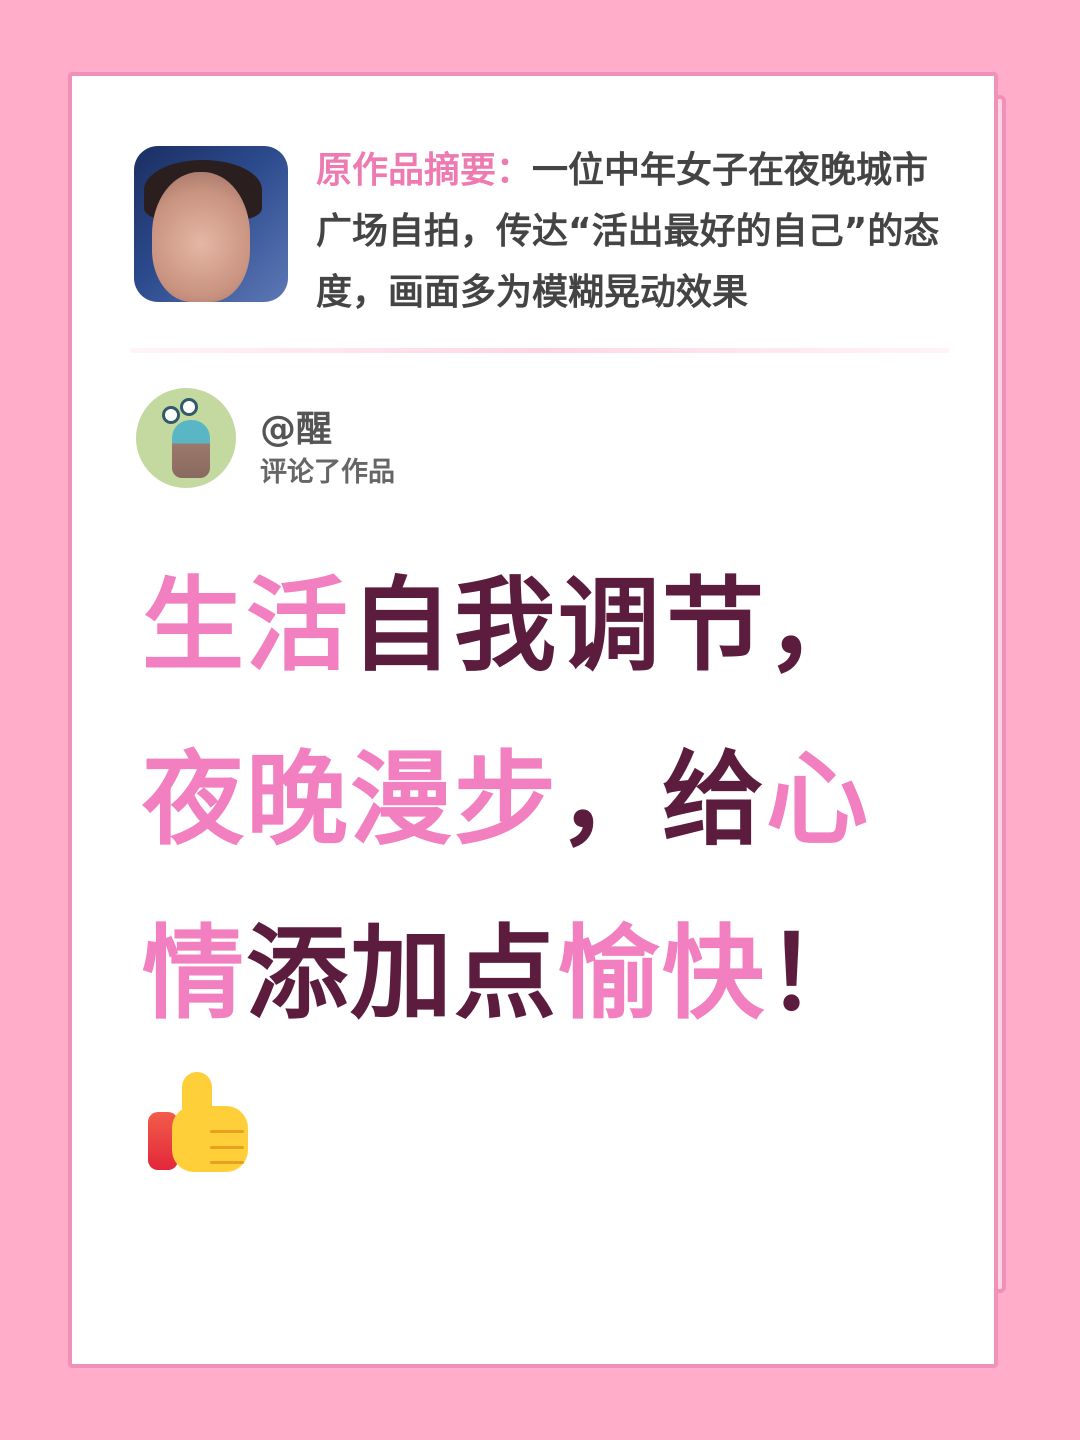 This screenshot has height=1440, width=1080. Describe the element at coordinates (211, 224) in the screenshot. I see `original-video-thumbnail` at that location.